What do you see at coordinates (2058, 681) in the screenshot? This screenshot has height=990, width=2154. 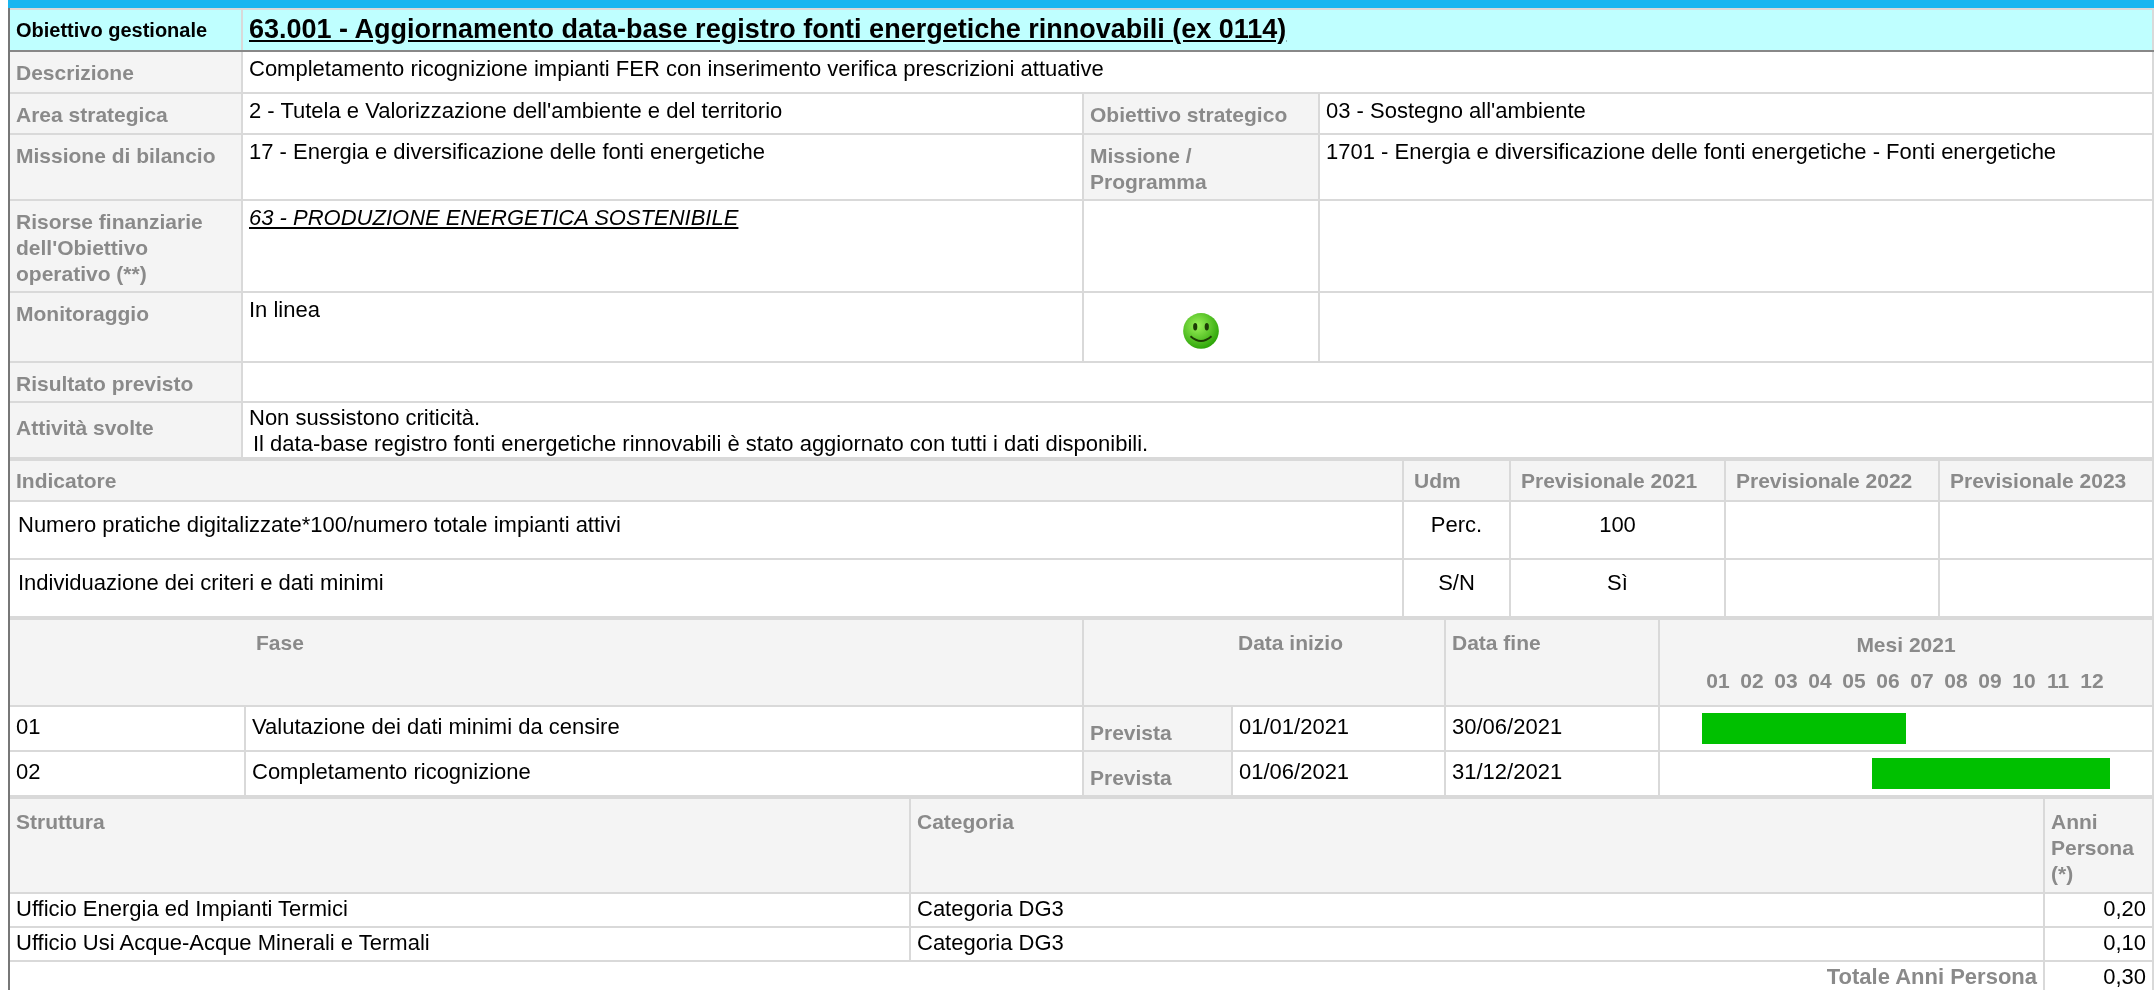 I see `month-label: 11` at bounding box center [2058, 681].